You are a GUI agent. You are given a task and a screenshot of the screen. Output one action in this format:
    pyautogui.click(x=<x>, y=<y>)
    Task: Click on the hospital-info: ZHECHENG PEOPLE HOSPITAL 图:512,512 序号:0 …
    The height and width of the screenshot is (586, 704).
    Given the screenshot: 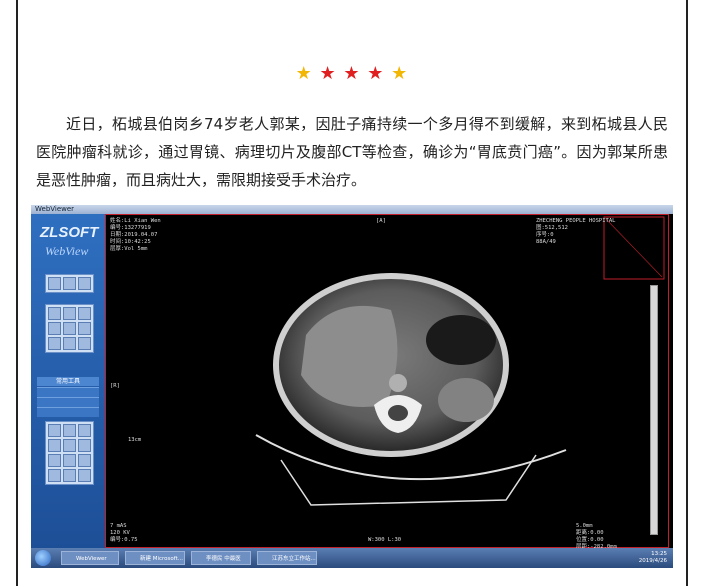 What is the action you would take?
    pyautogui.click(x=576, y=231)
    